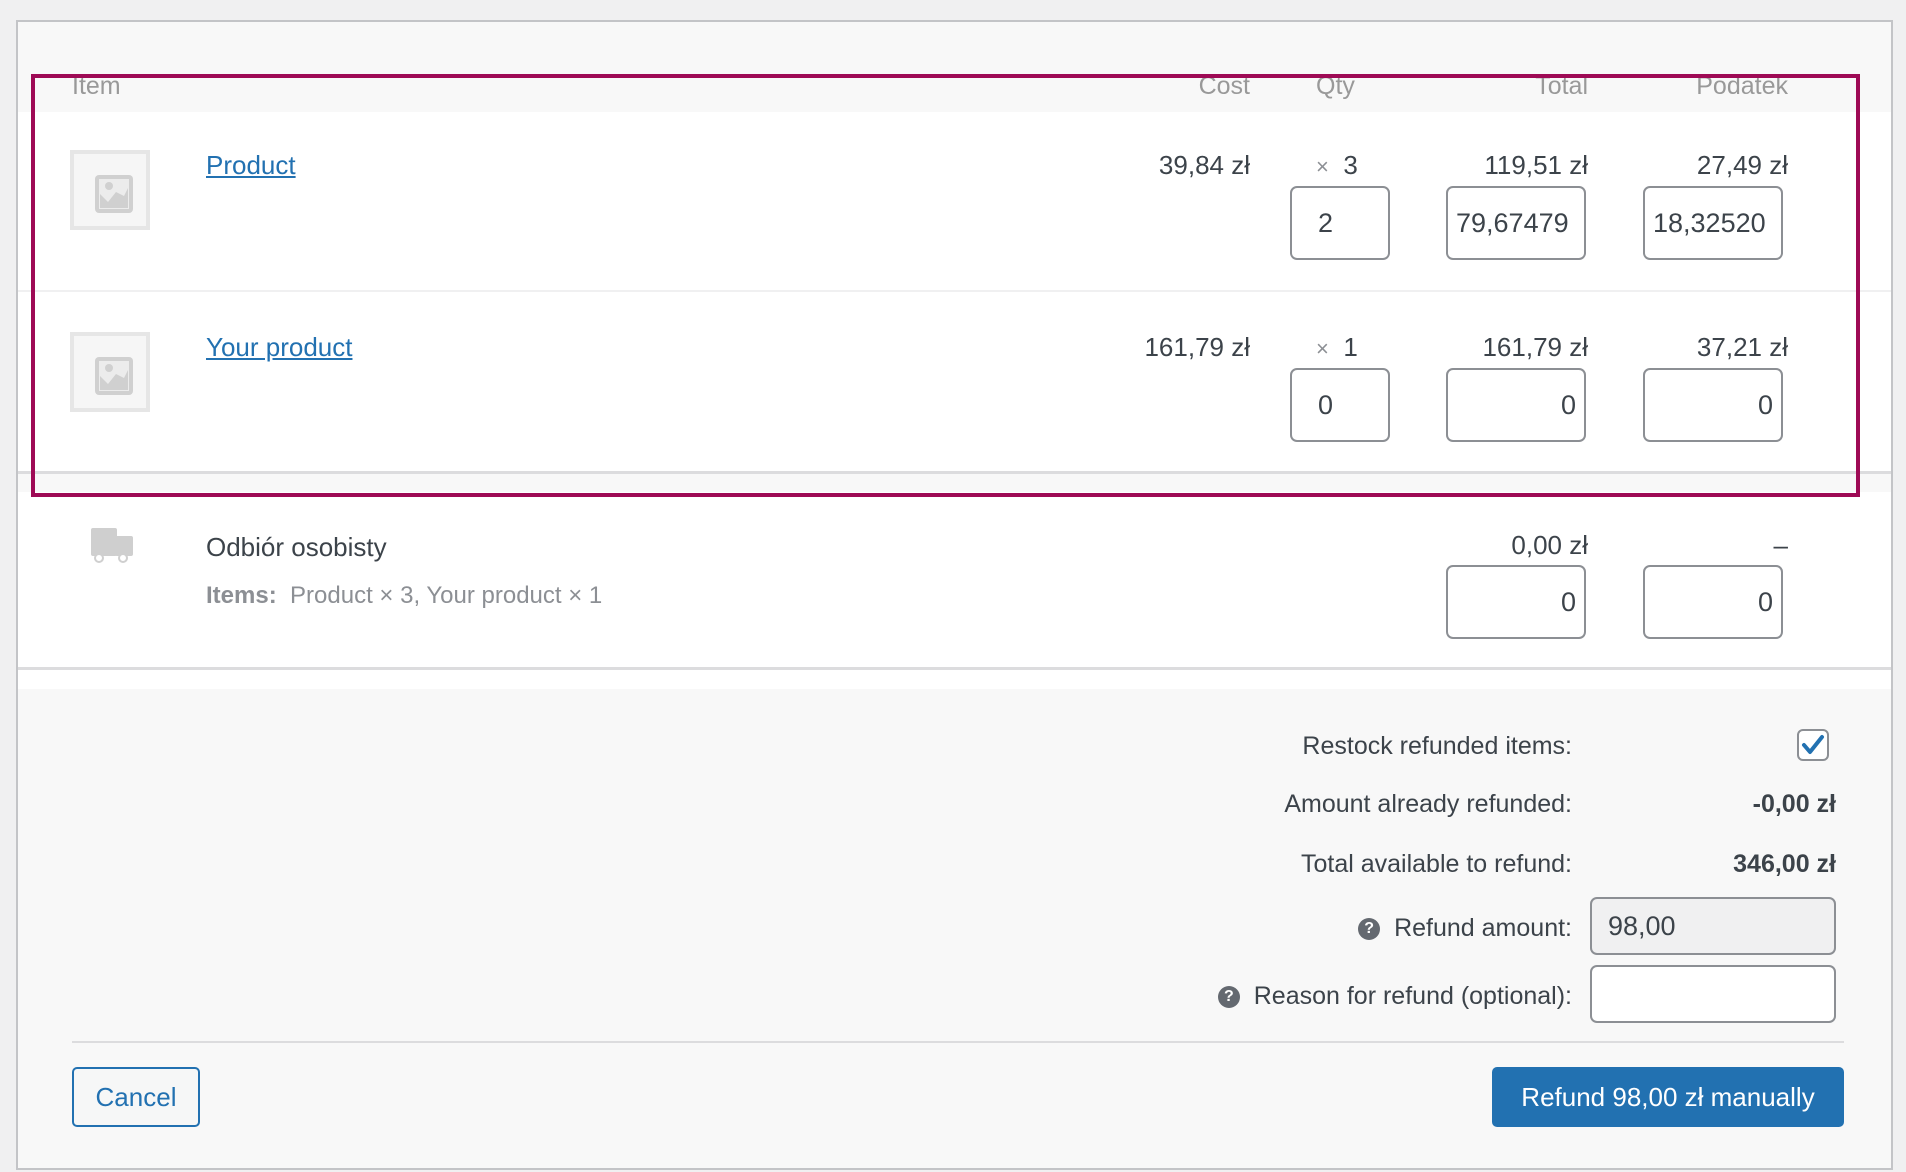 This screenshot has width=1906, height=1172. Describe the element at coordinates (1204, 165) in the screenshot. I see `item-cost: 39,84 zł` at that location.